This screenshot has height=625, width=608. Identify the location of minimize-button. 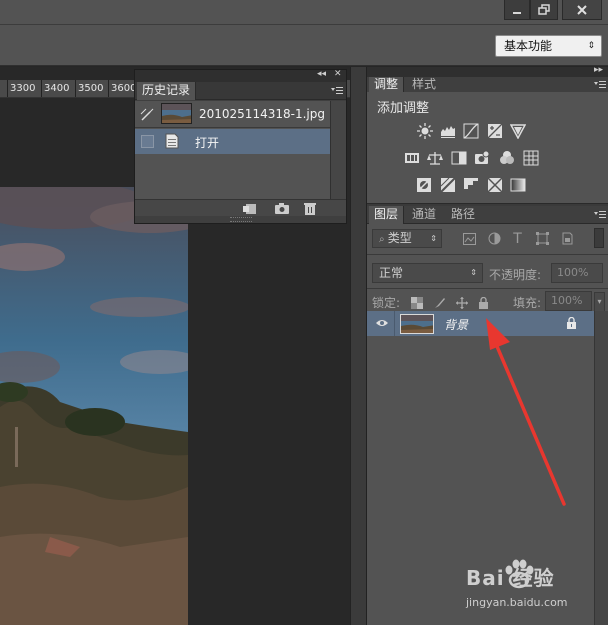
(517, 10).